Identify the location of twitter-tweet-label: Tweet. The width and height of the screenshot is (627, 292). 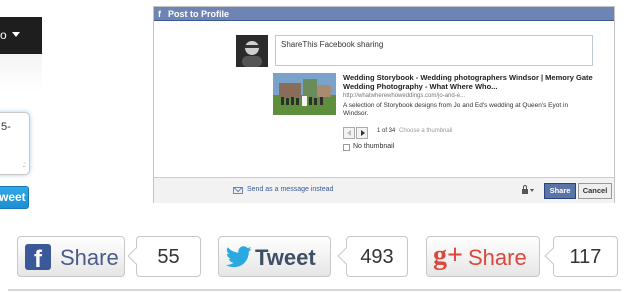
(285, 257).